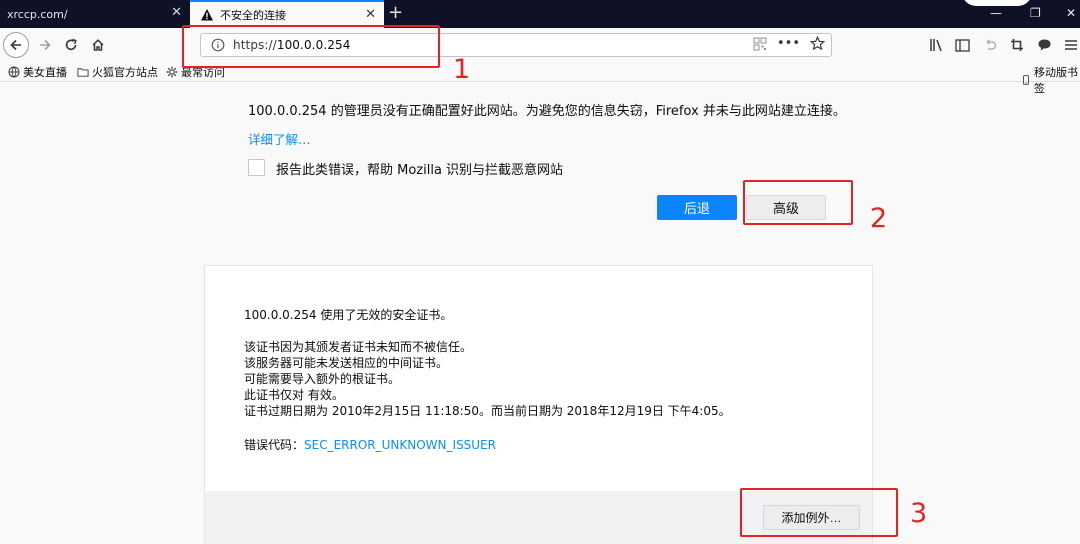 Image resolution: width=1080 pixels, height=544 pixels. What do you see at coordinates (540, 45) in the screenshot?
I see `nav-bar: https://100.0.0.254 •••` at bounding box center [540, 45].